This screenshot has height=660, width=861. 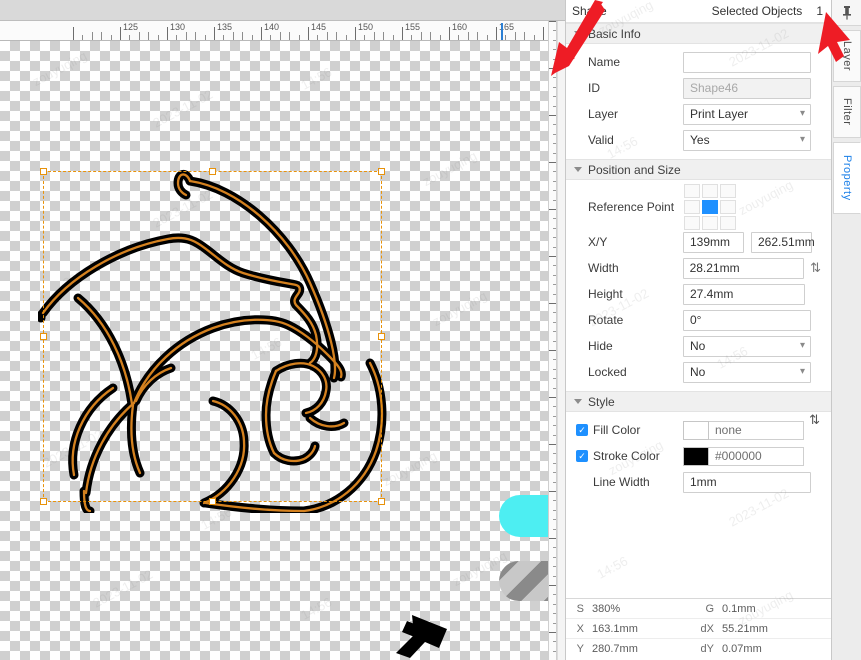 I want to click on ref-cell-center, so click(x=710, y=207).